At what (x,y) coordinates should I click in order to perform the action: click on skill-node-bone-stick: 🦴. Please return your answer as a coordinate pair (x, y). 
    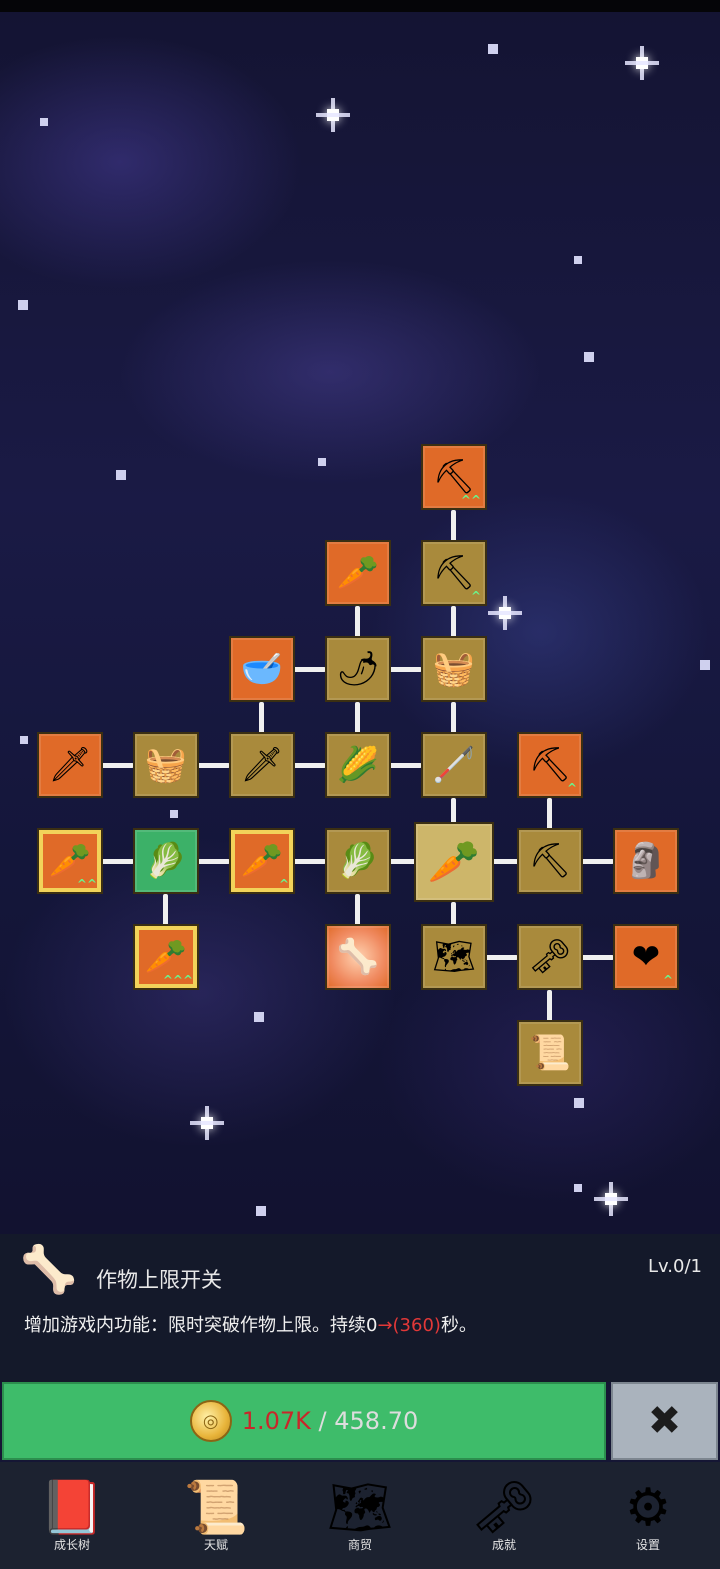
    Looking at the image, I should click on (358, 957).